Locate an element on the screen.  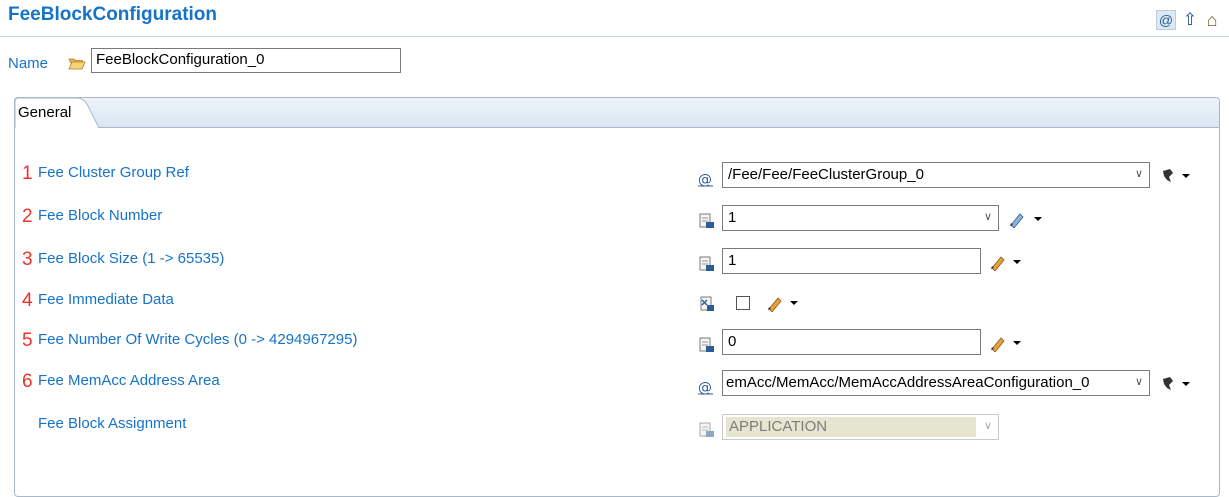
fee-cluster-group-ref-select: /Fee/Fee/FeeClusterGroup_0 ∨ is located at coordinates (936, 175).